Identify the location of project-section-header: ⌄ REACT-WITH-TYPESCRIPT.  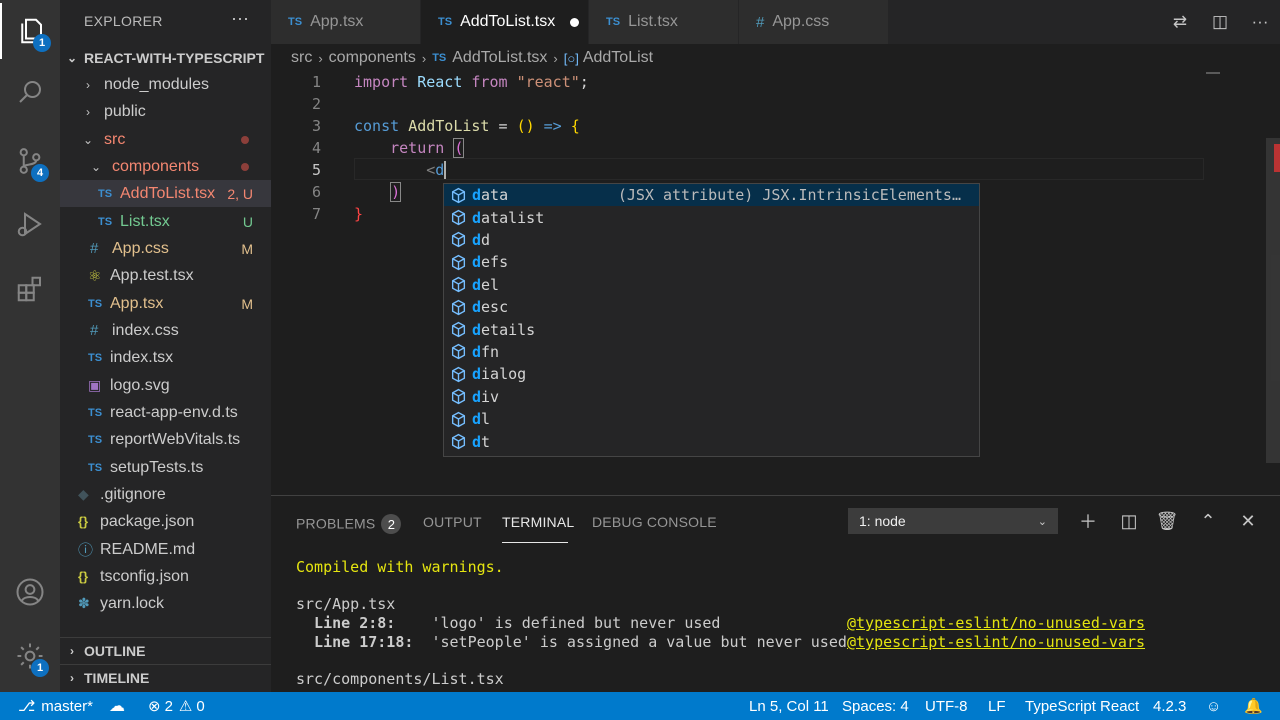
(165, 57).